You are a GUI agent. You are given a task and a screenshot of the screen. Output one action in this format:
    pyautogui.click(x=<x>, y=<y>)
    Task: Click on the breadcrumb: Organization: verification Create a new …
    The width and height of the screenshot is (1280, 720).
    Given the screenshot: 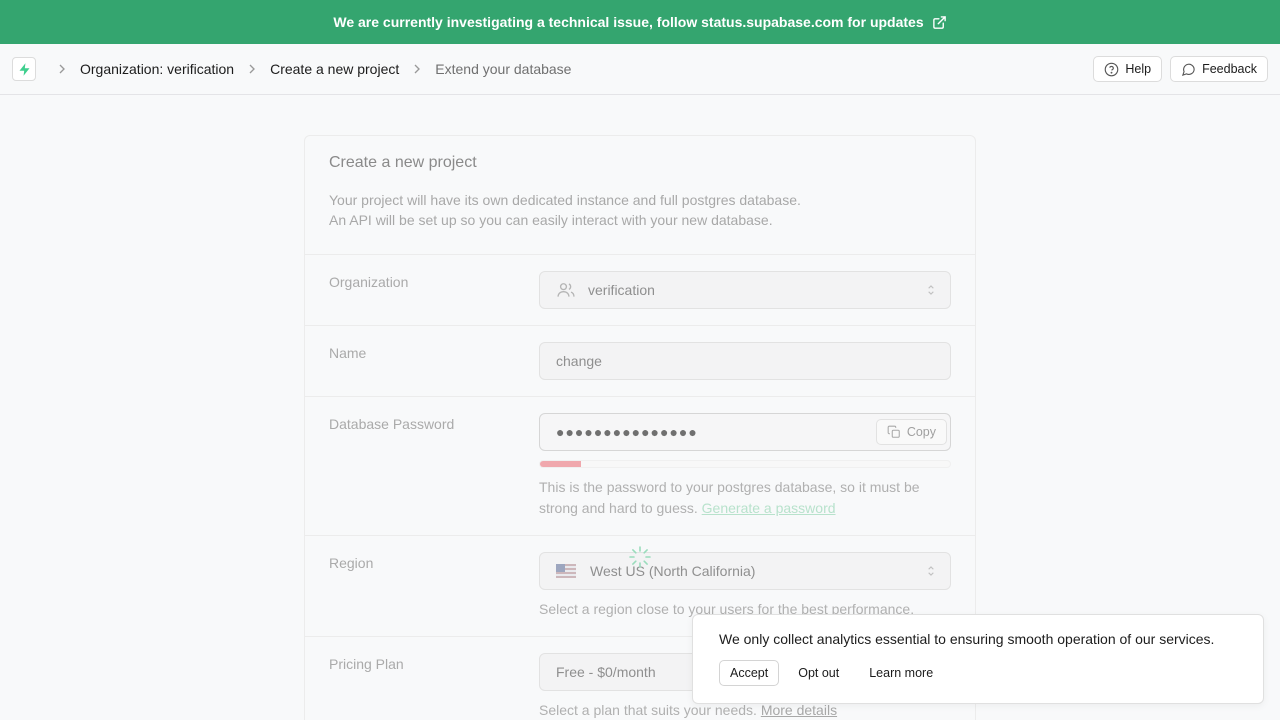 What is the action you would take?
    pyautogui.click(x=307, y=69)
    